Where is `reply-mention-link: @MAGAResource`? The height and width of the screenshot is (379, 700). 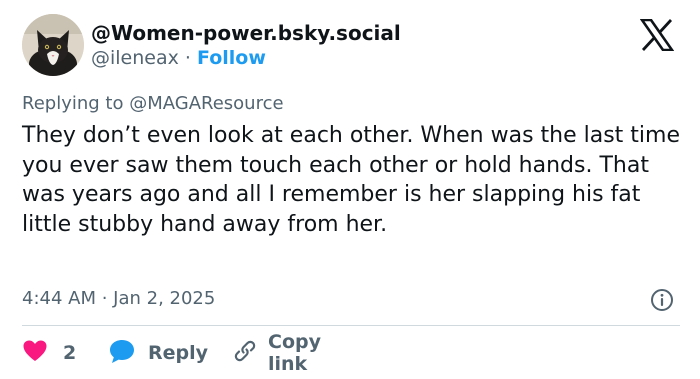
reply-mention-link: @MAGAResource is located at coordinates (206, 103).